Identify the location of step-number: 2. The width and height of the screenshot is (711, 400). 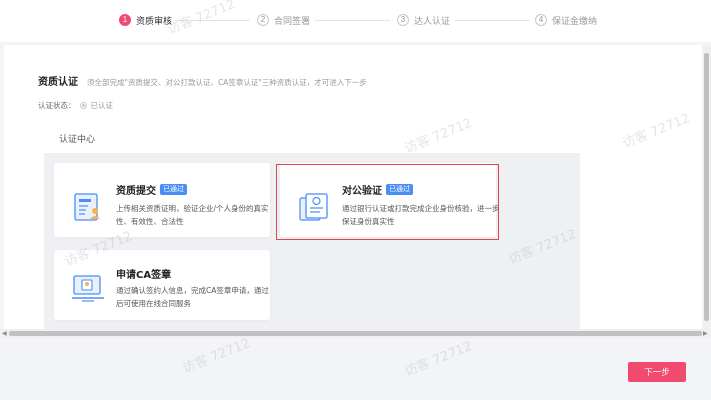
(263, 20).